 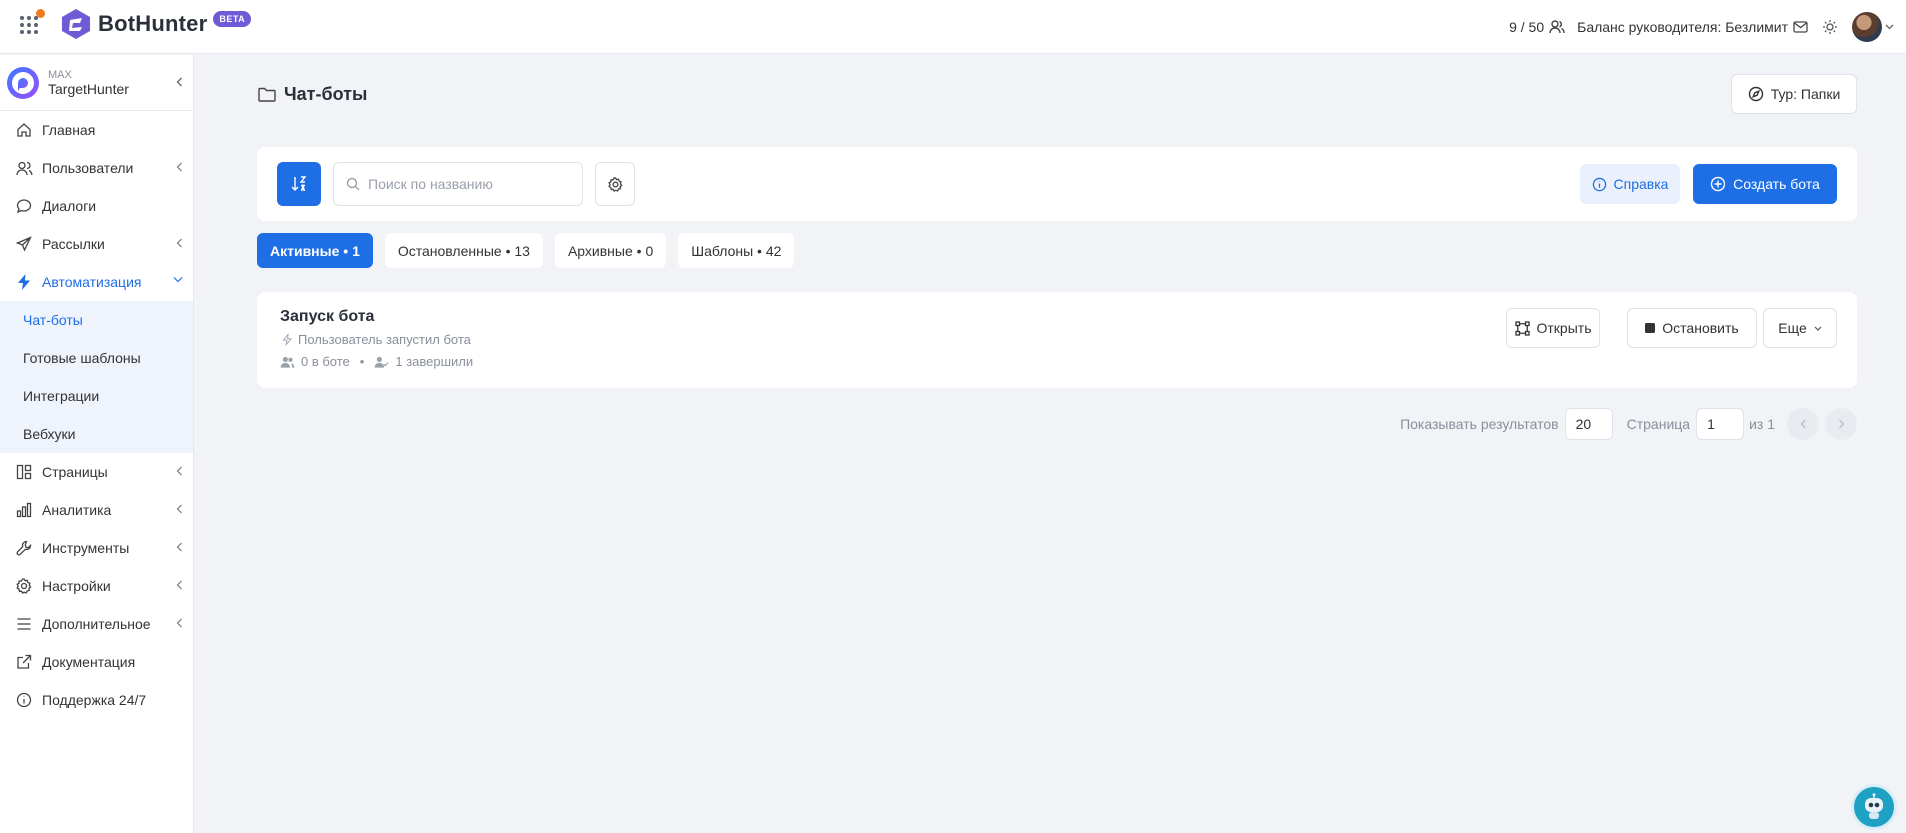 I want to click on page-number-input: 1, so click(x=1720, y=424).